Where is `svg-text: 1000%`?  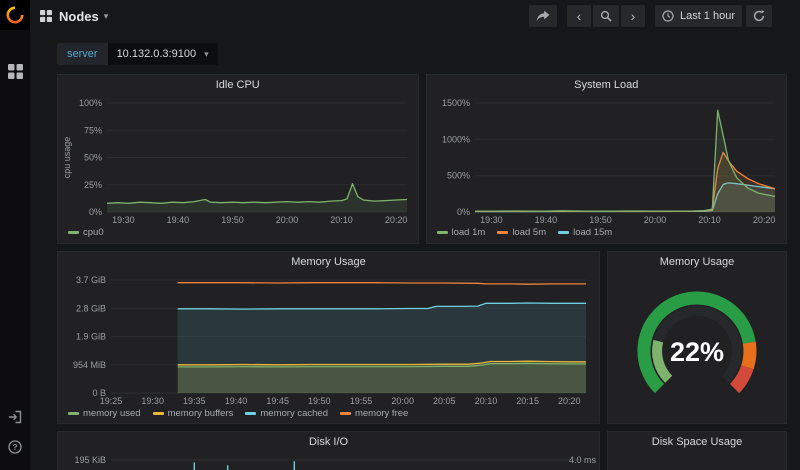 svg-text: 1000% is located at coordinates (456, 139).